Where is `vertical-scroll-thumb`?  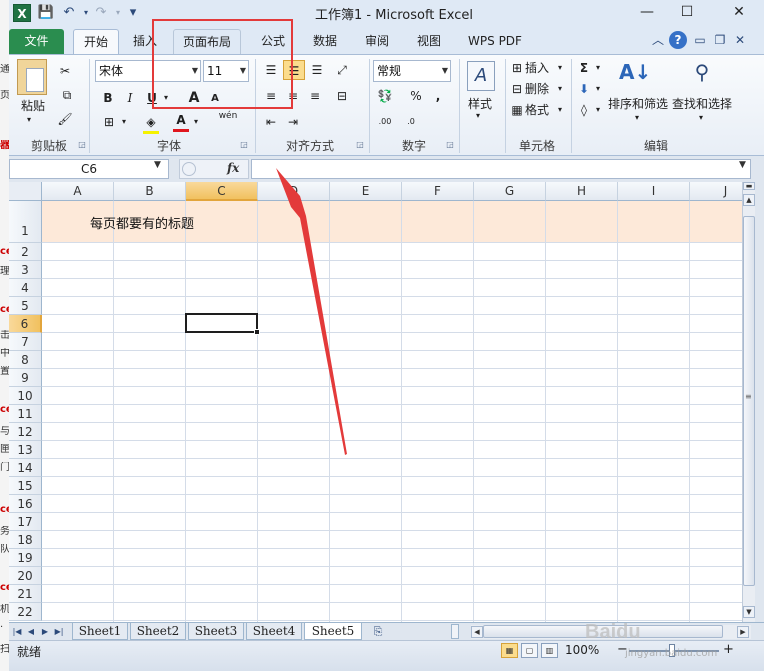 vertical-scroll-thumb is located at coordinates (749, 401).